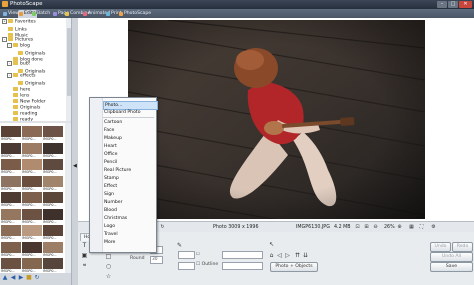  Describe the element at coordinates (411, 227) in the screenshot. I see `compare-icon: ▦` at that location.